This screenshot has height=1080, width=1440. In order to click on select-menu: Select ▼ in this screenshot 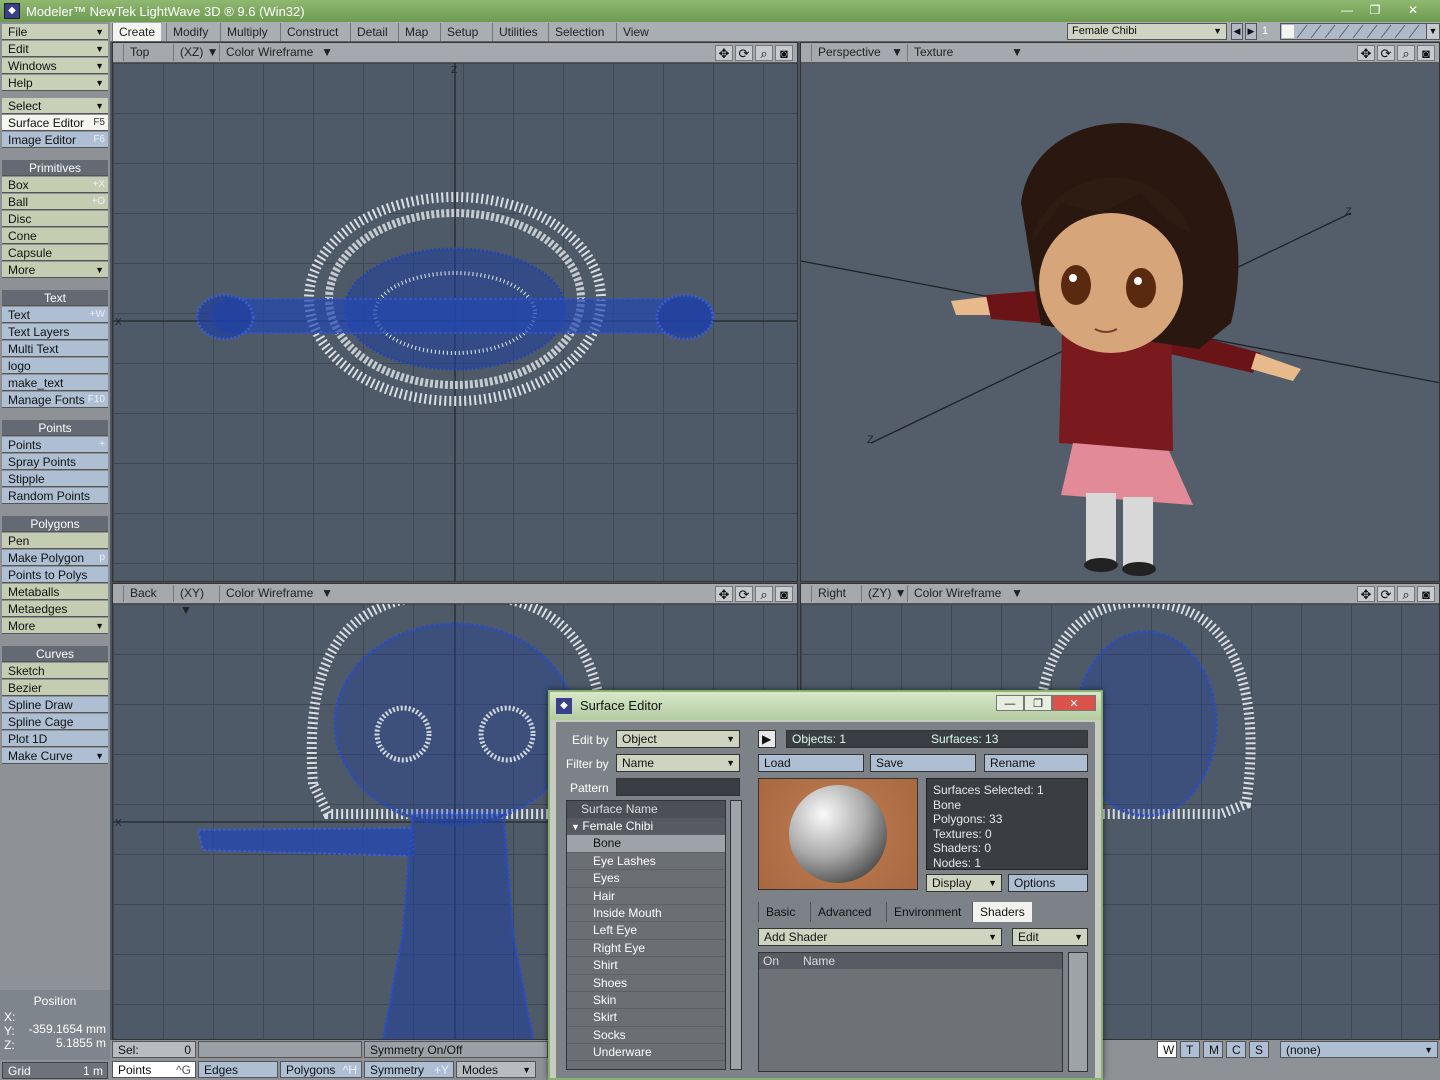, I will do `click(55, 106)`.